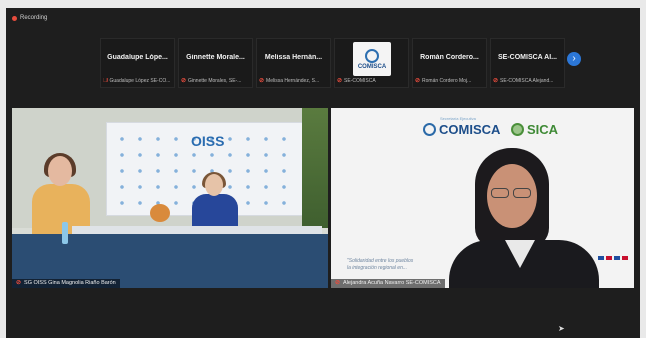 This screenshot has width=646, height=338. I want to click on participant-thumb-se-comisca: COMISCA ⊘ SE-COMISCA, so click(371, 63).